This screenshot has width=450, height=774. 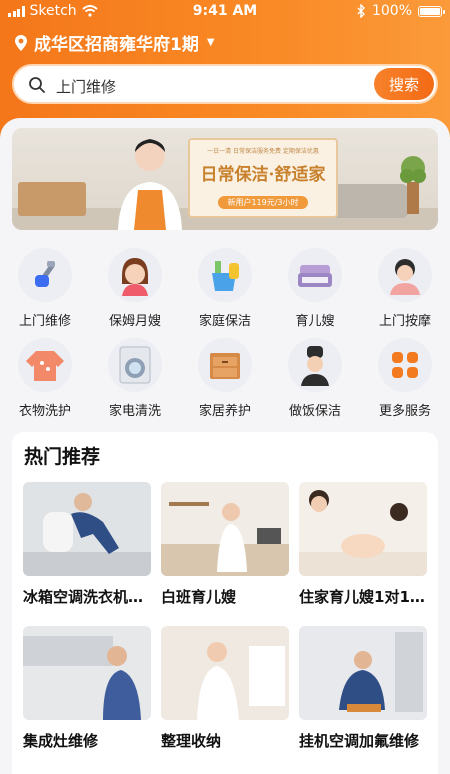 I want to click on category-item-childcare: 育儿嫂, so click(x=315, y=288).